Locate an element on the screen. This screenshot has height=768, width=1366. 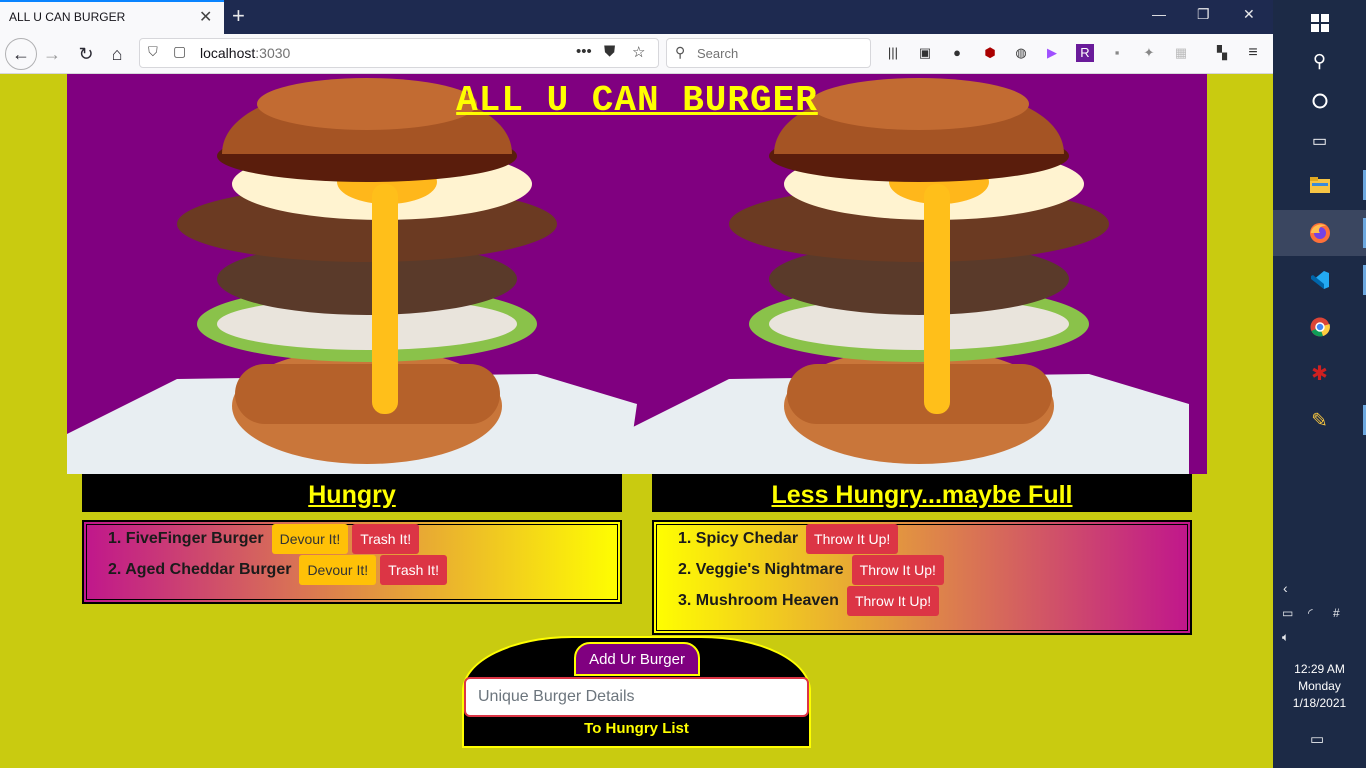
extension-icon: ✦ is located at coordinates (1149, 53).